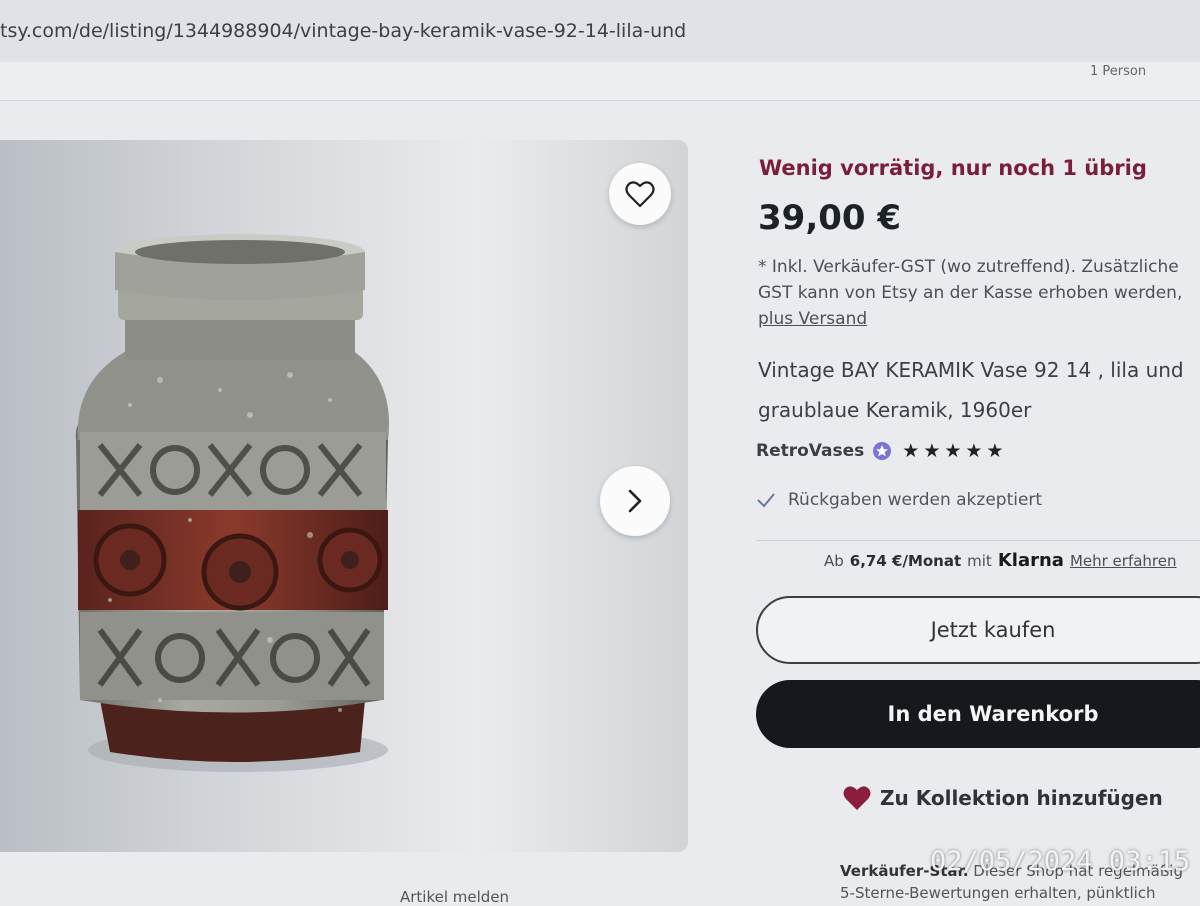 This screenshot has height=906, width=1200. Describe the element at coordinates (998, 893) in the screenshot. I see `seller-note-line2: 5-Sterne-Bewertungen erhalten, pünktlich` at that location.